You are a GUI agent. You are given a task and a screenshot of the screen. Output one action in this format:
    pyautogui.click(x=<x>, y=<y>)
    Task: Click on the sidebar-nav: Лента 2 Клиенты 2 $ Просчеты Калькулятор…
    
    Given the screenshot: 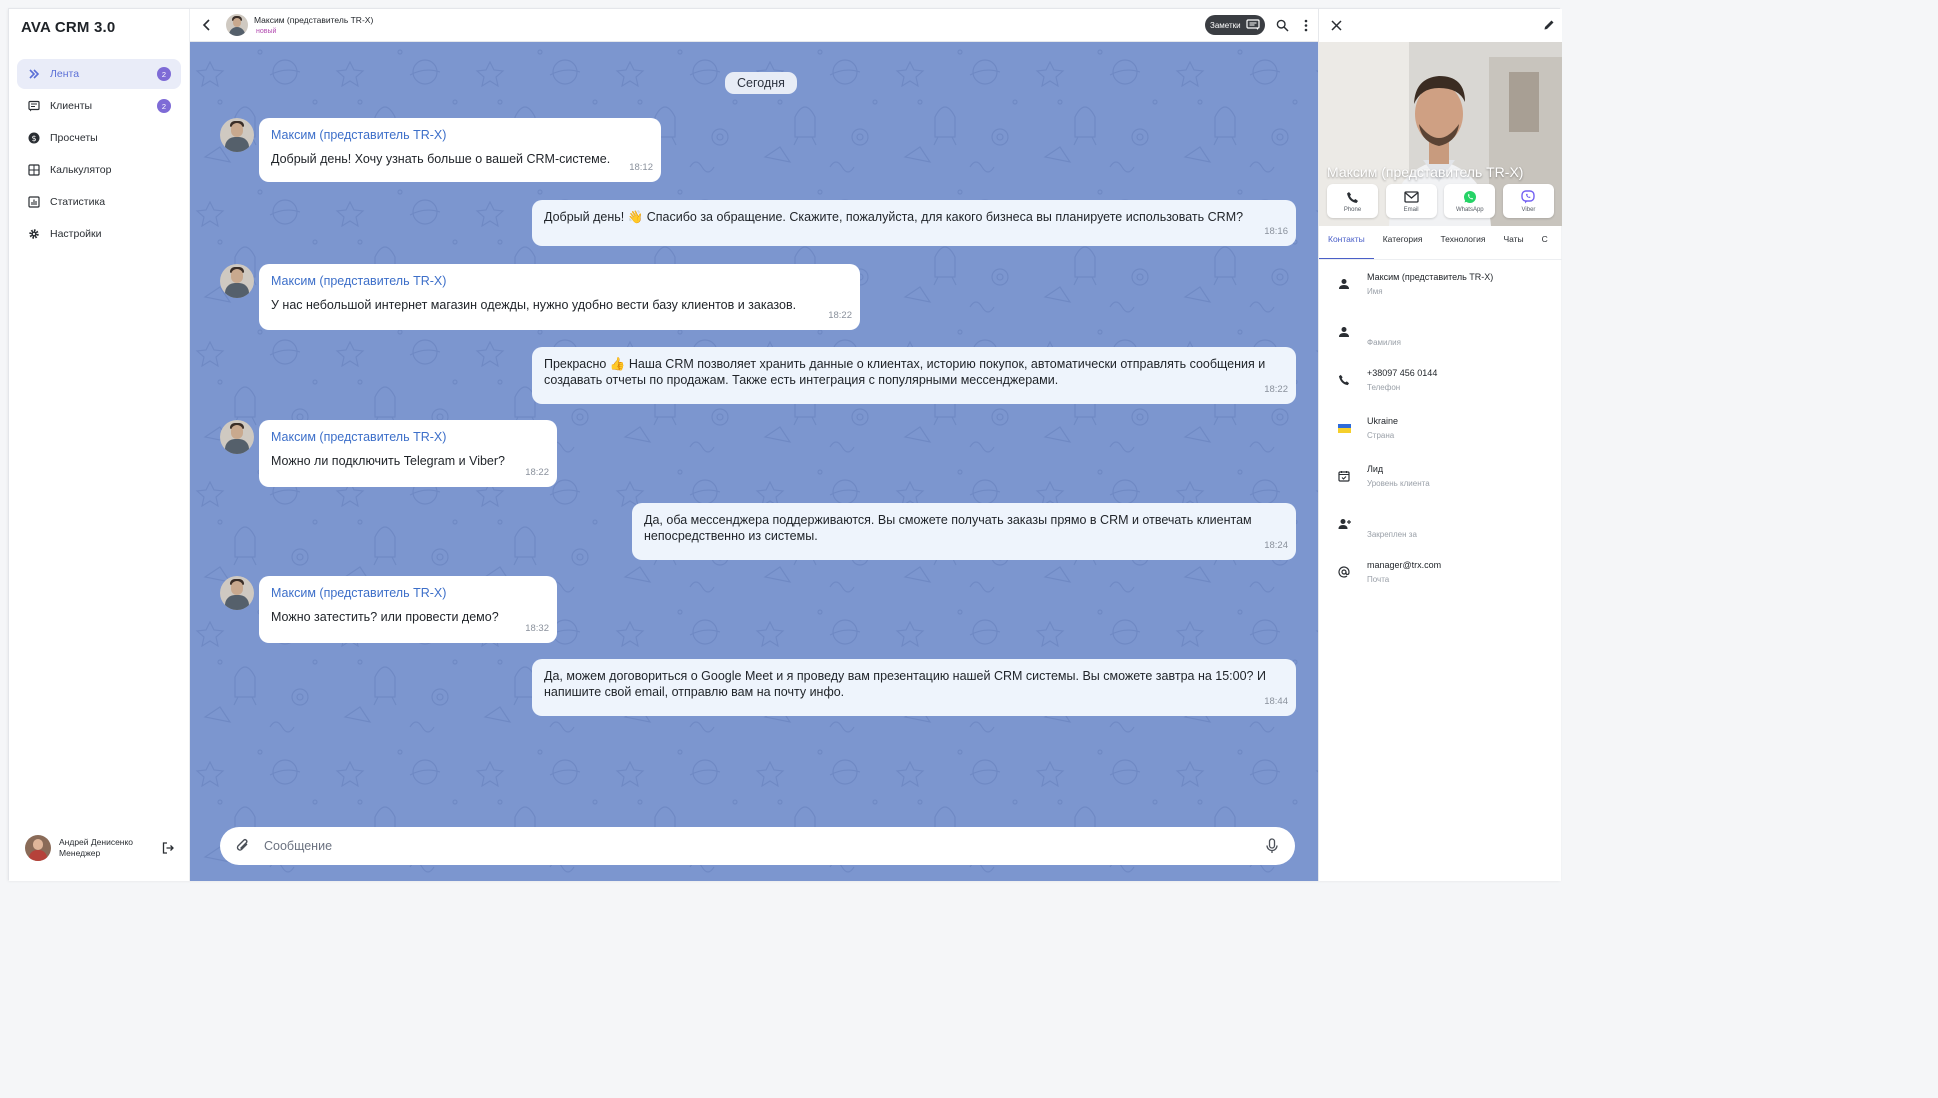 What is the action you would take?
    pyautogui.click(x=99, y=155)
    